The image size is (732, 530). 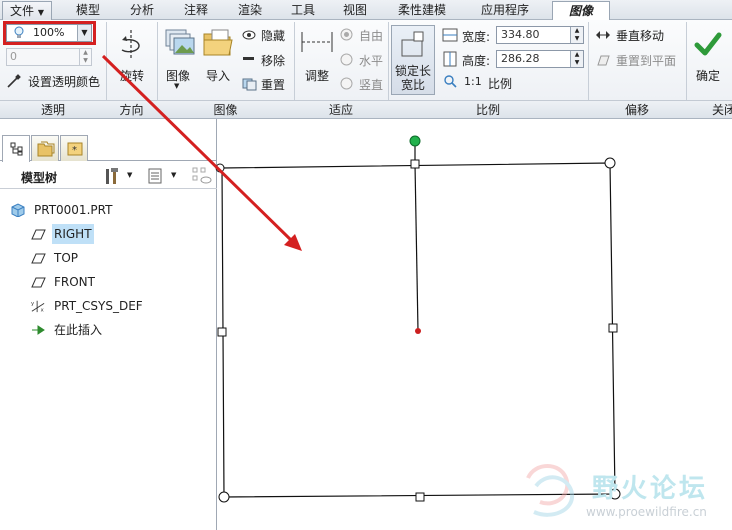 What do you see at coordinates (646, 512) in the screenshot?
I see `watermark-url: www.proewildfire.cn` at bounding box center [646, 512].